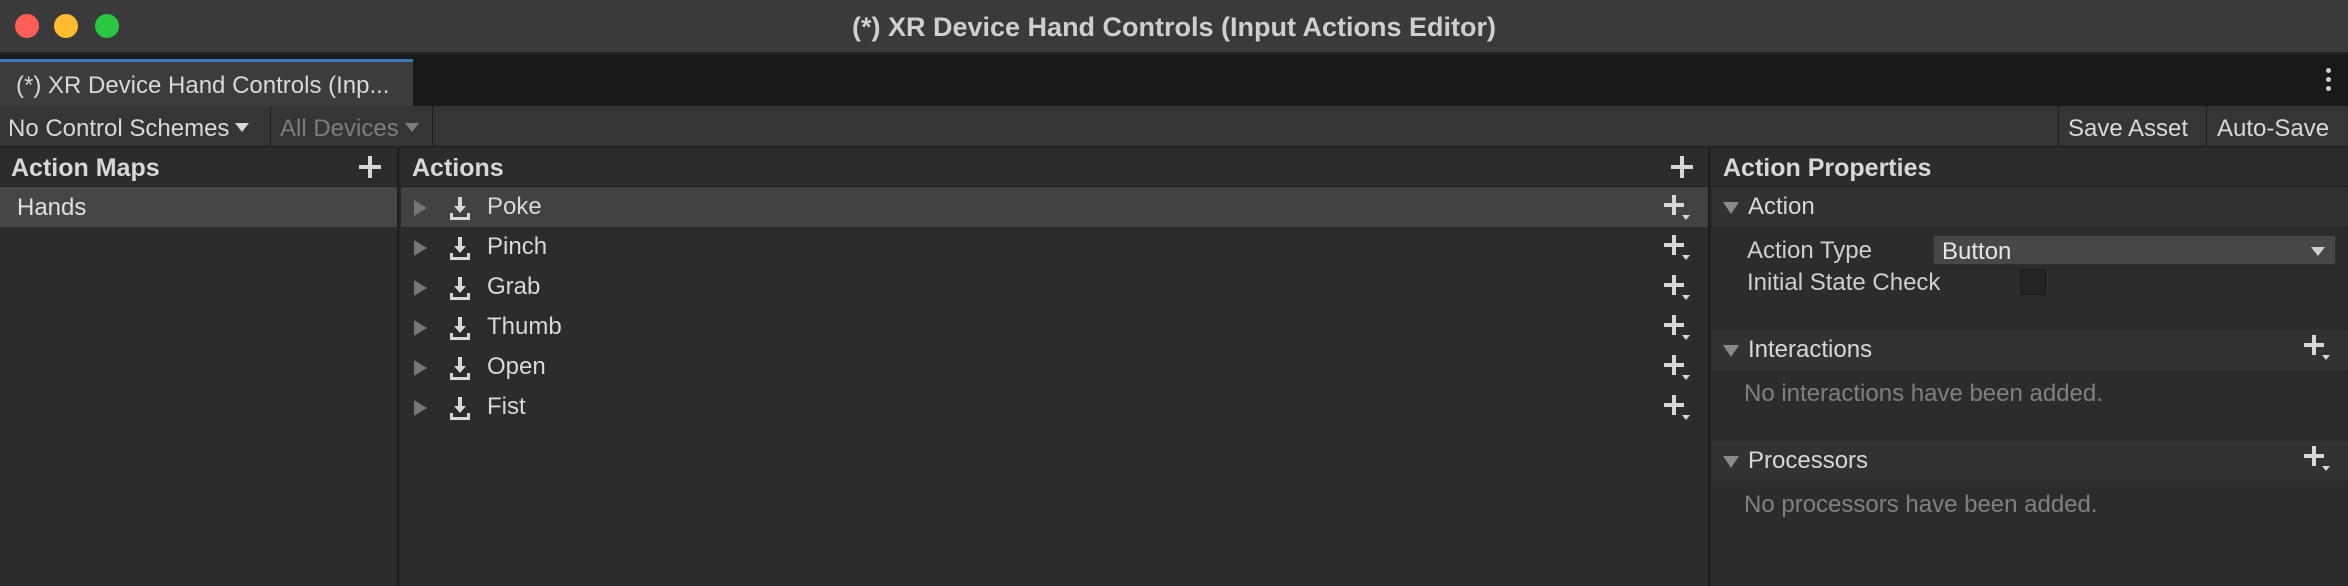 The height and width of the screenshot is (586, 2348). What do you see at coordinates (524, 326) in the screenshot?
I see `action-label: Thumb` at bounding box center [524, 326].